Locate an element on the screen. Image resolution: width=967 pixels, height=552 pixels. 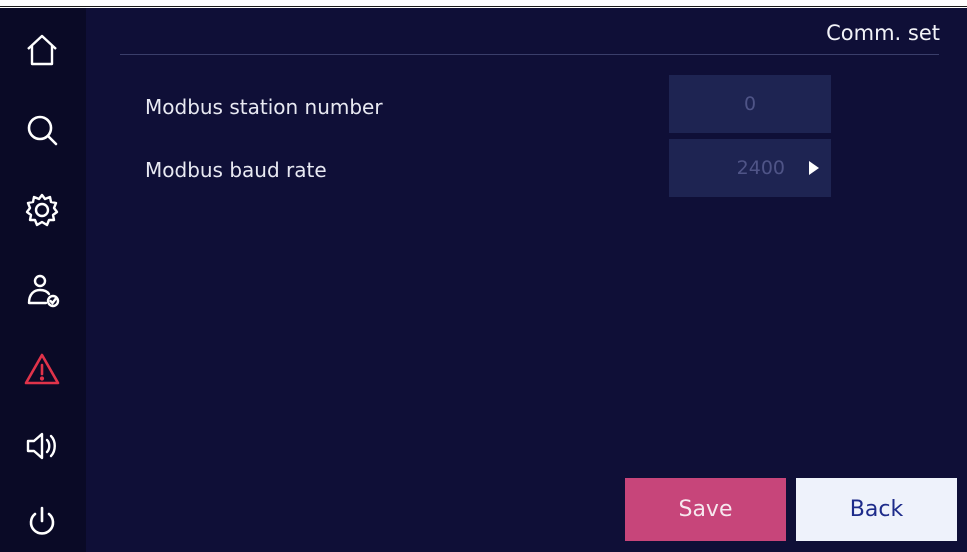
sidebar-item-sound is located at coordinates (42, 446).